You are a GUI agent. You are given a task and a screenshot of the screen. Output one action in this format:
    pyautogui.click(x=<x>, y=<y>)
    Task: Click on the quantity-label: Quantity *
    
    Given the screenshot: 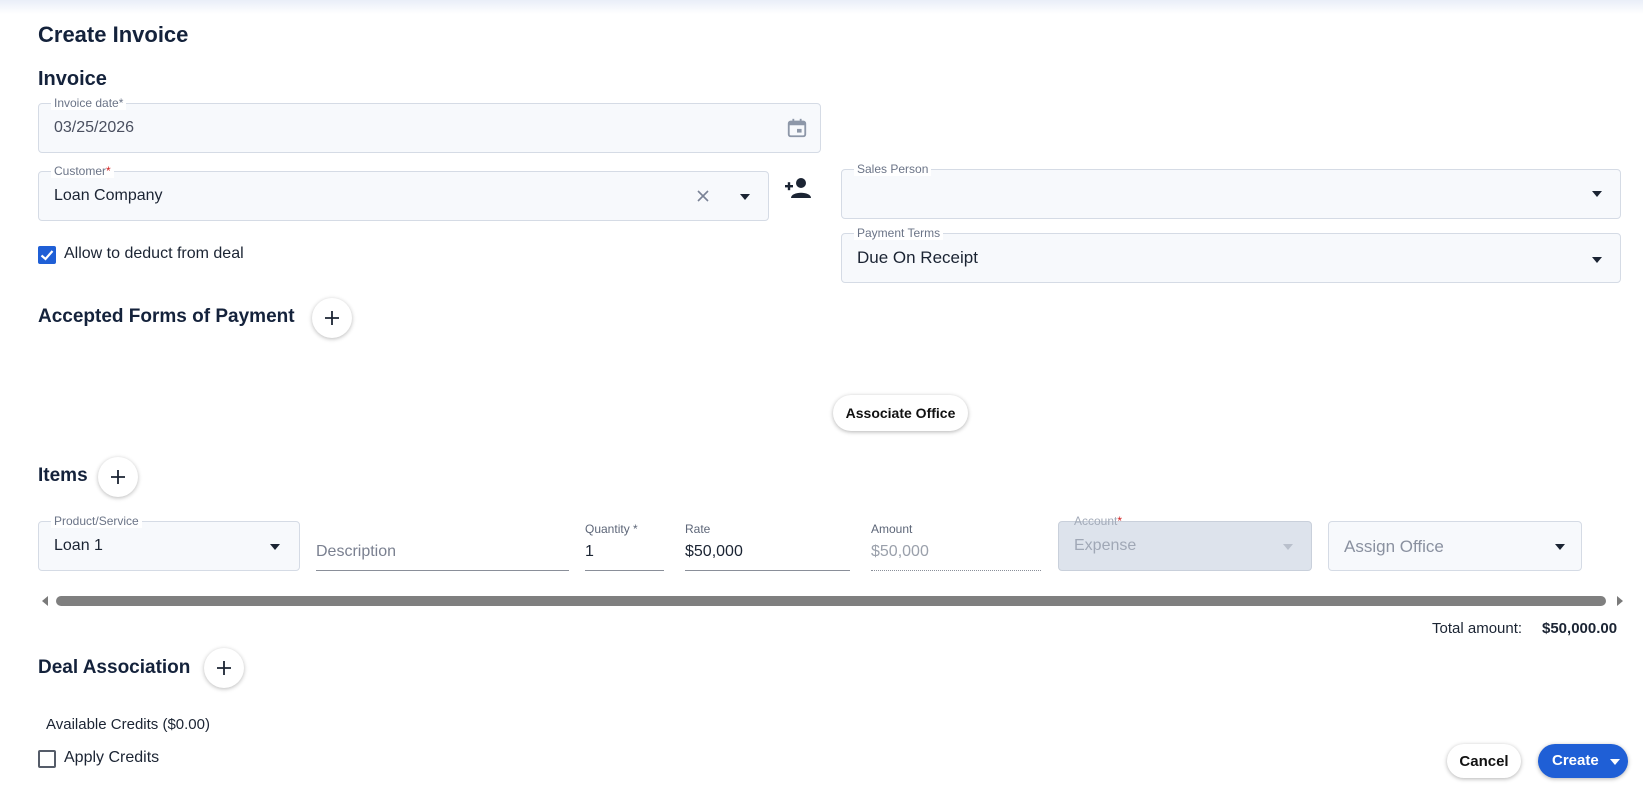 What is the action you would take?
    pyautogui.click(x=611, y=529)
    